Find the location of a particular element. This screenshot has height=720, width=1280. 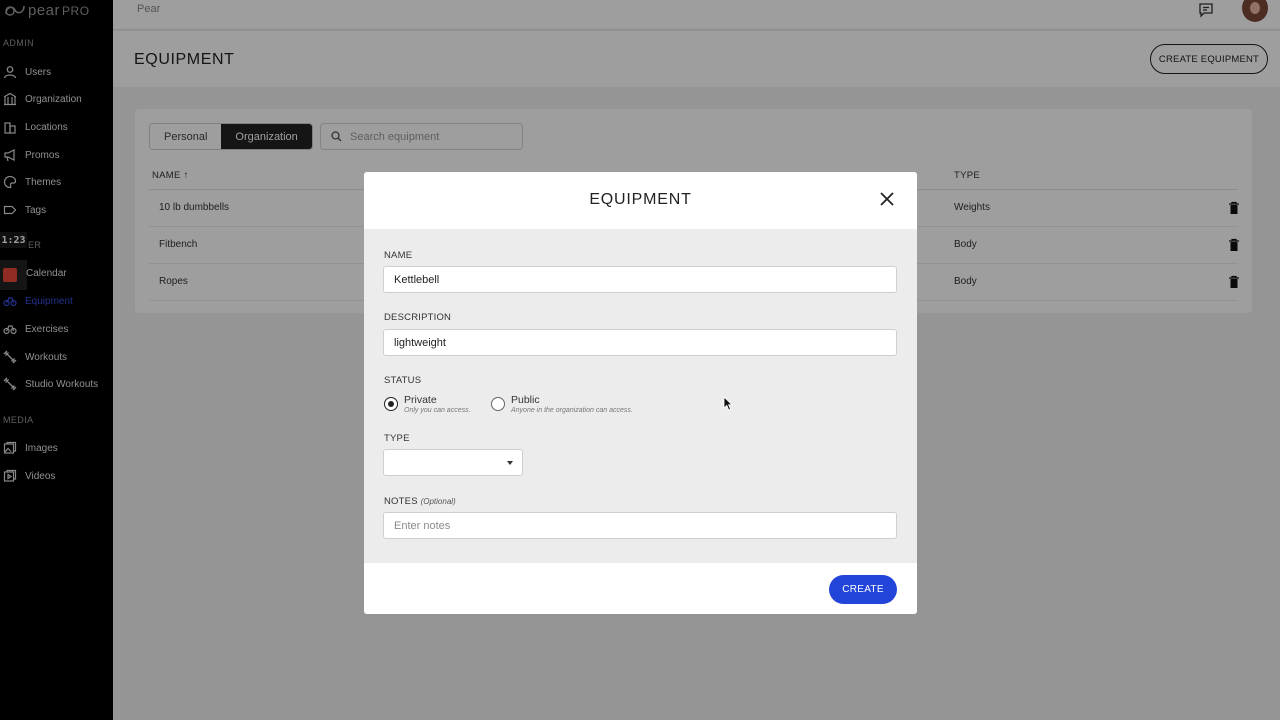

status-label: STATUS is located at coordinates (403, 380).